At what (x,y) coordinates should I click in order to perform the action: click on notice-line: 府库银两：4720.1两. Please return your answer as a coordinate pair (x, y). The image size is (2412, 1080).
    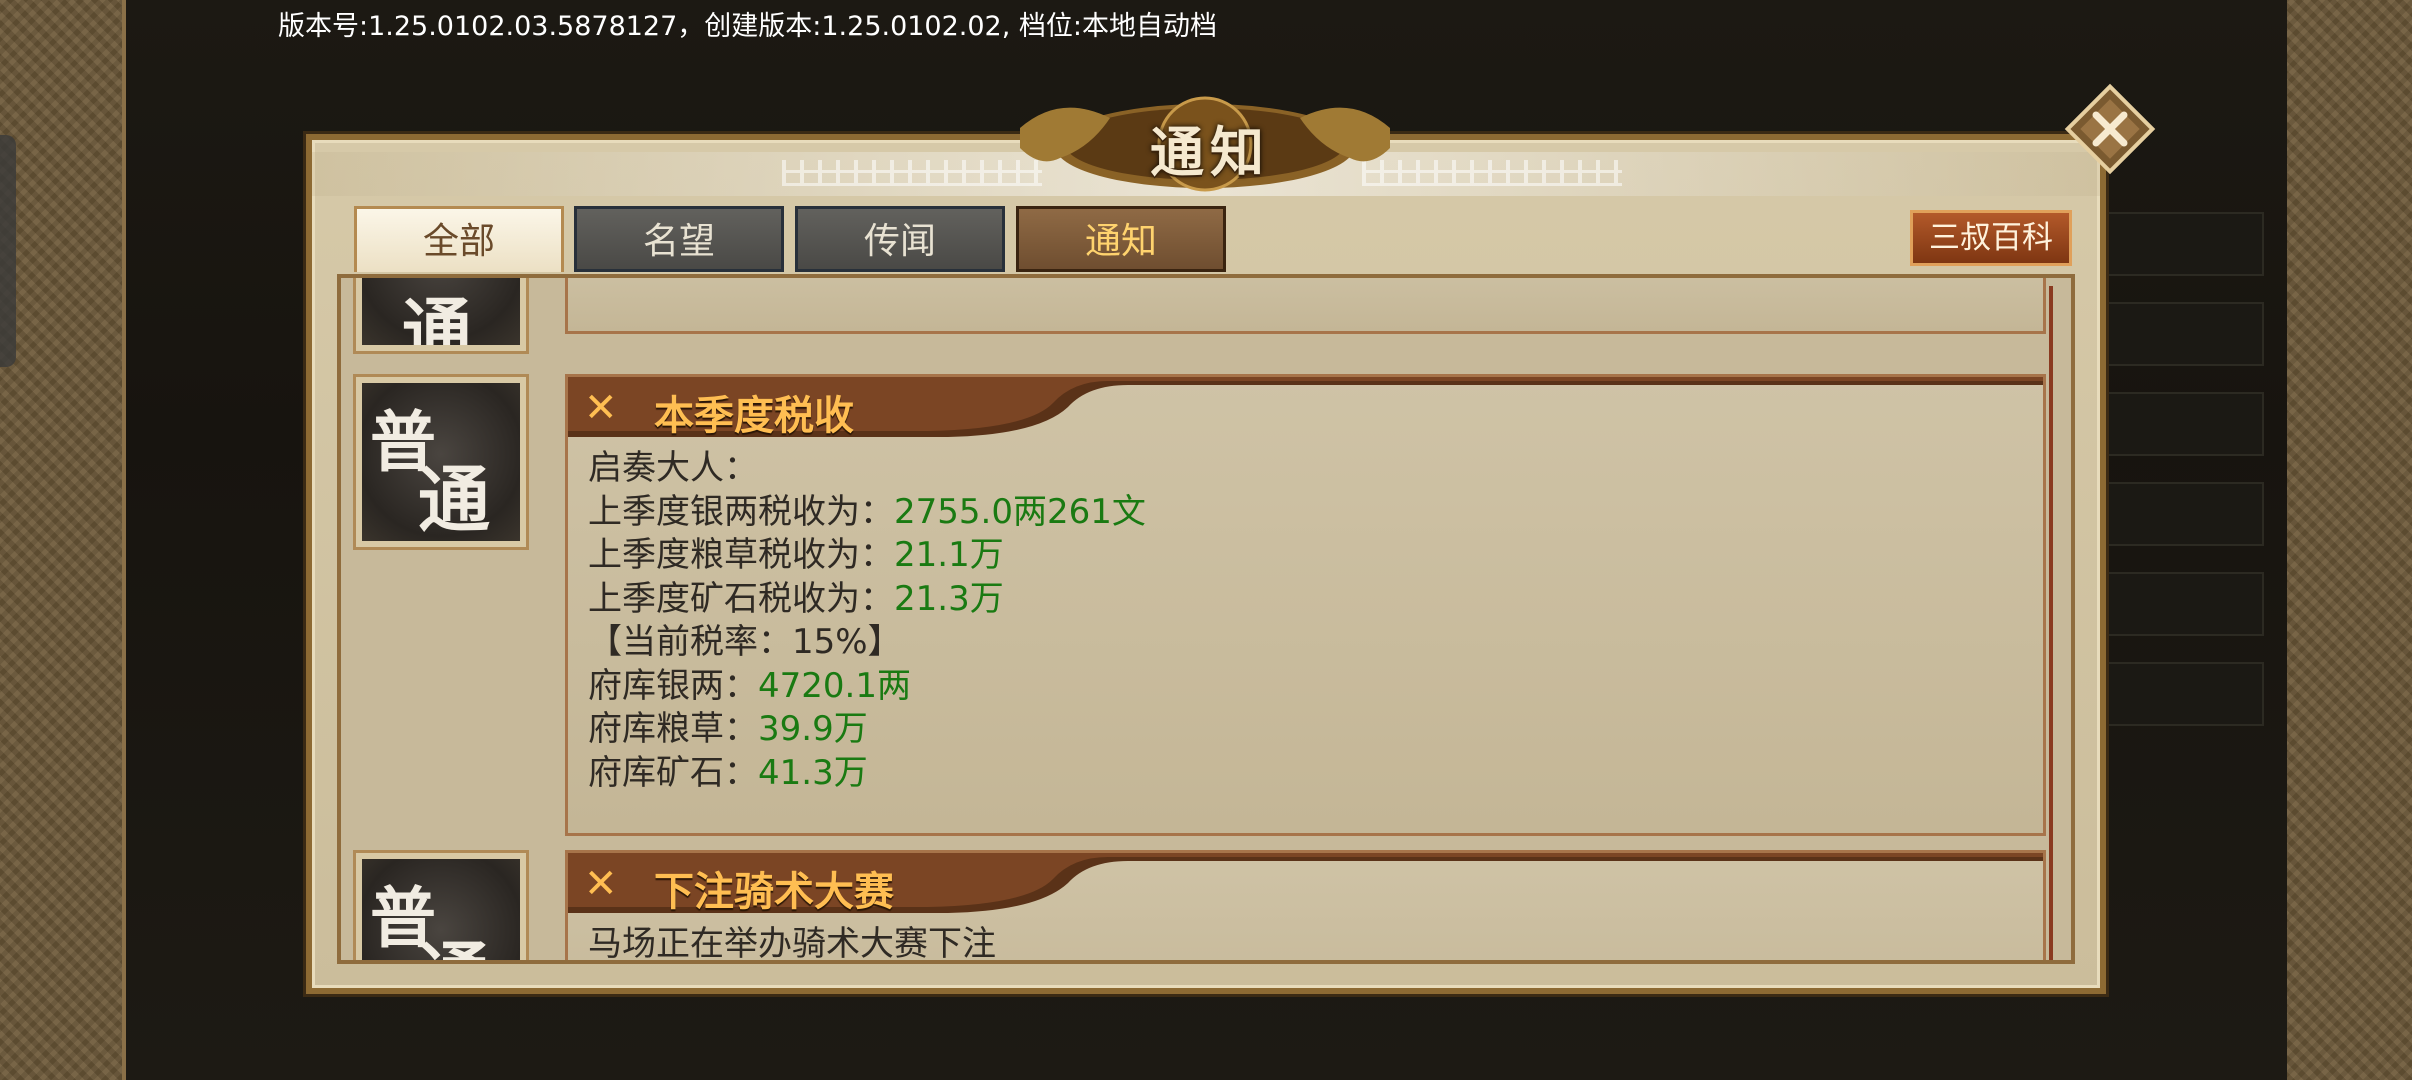
    Looking at the image, I should click on (749, 685).